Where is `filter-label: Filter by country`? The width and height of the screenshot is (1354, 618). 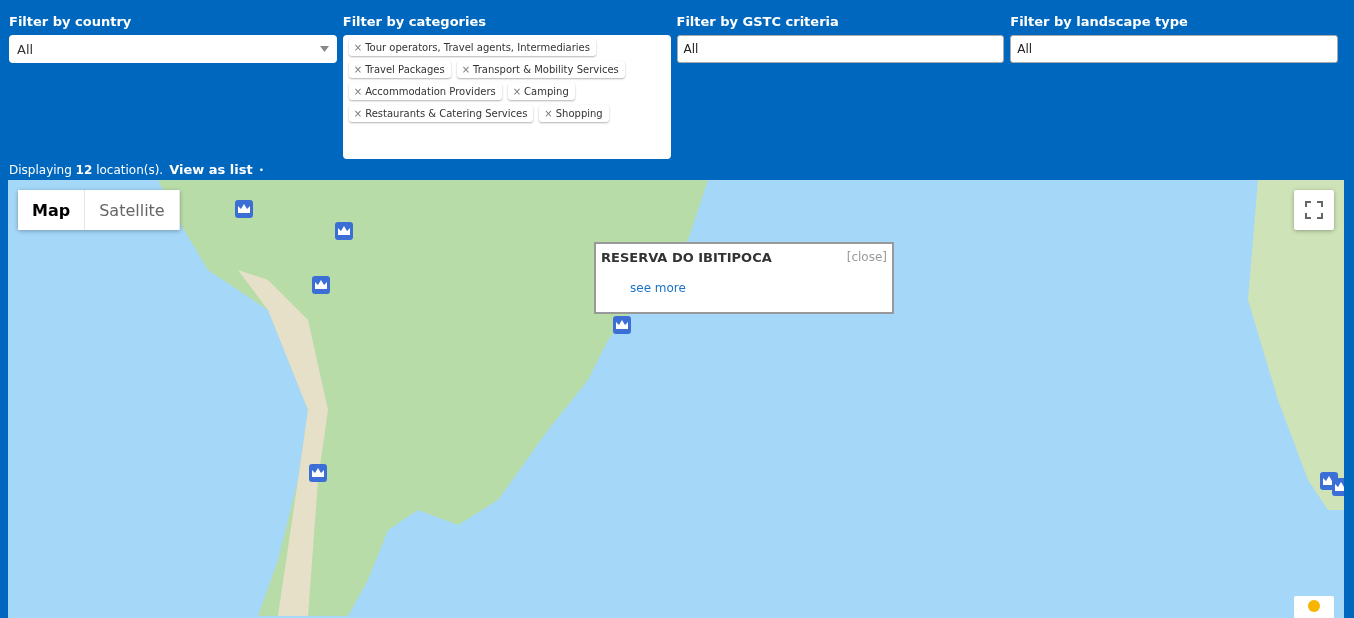
filter-label: Filter by country is located at coordinates (71, 21).